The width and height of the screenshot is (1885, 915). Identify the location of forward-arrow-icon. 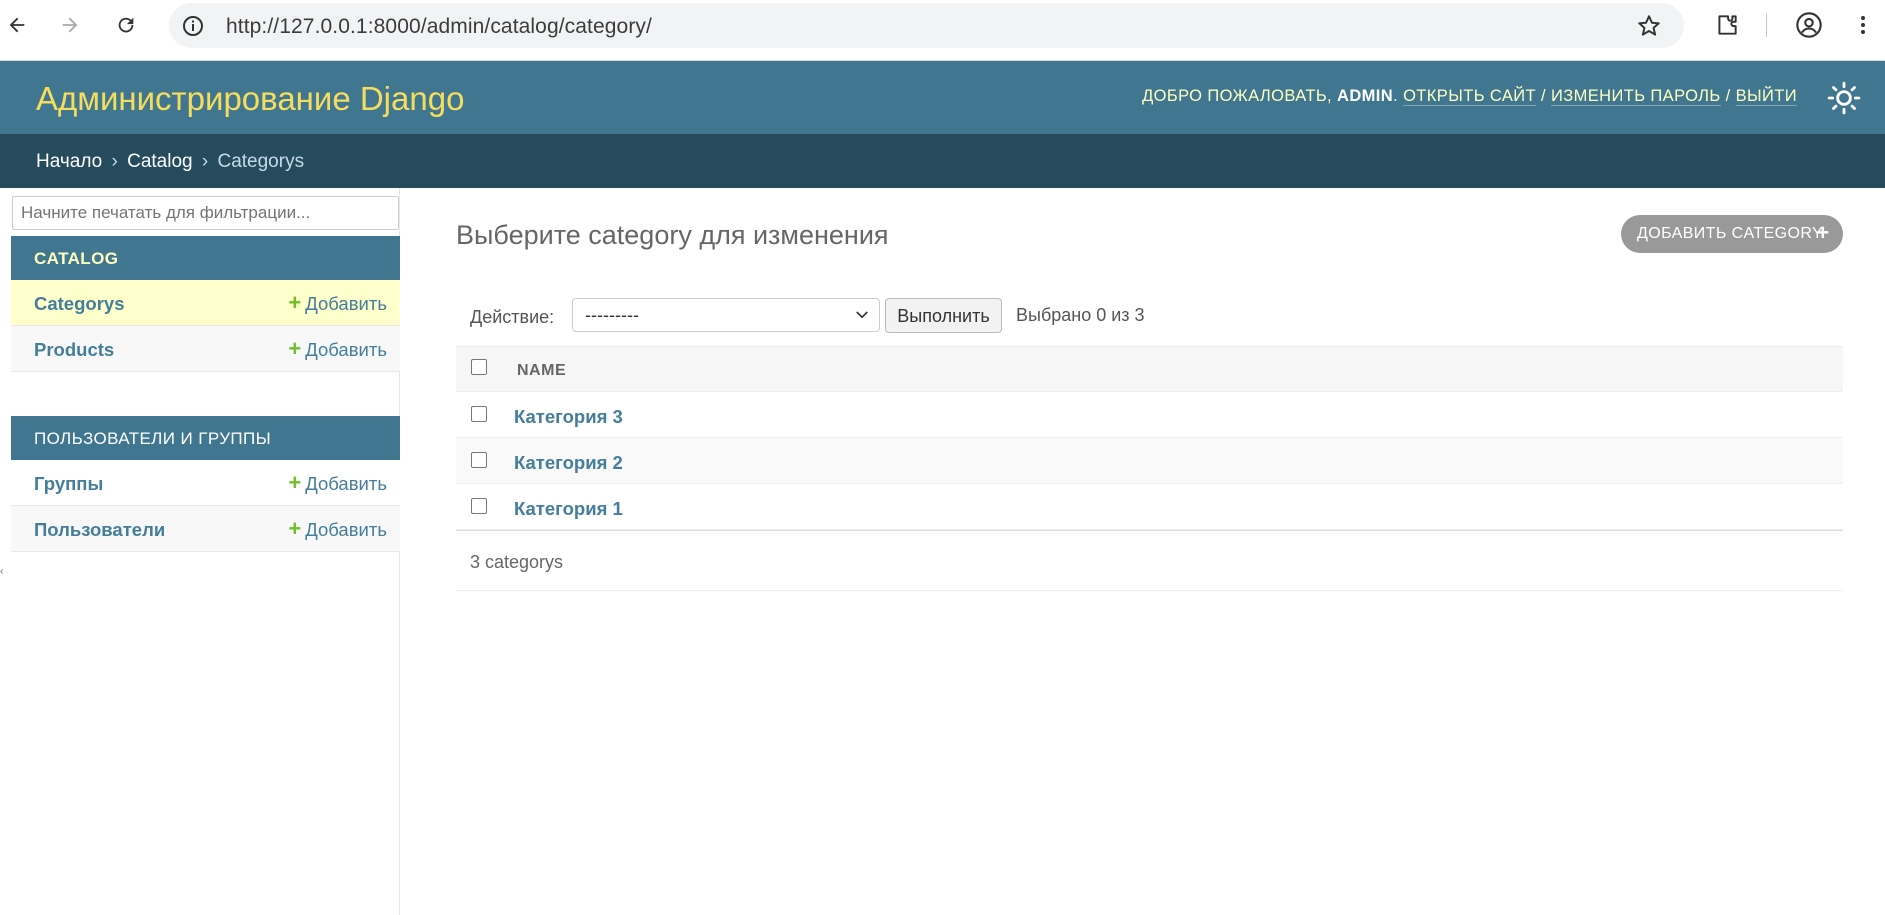
(70, 25).